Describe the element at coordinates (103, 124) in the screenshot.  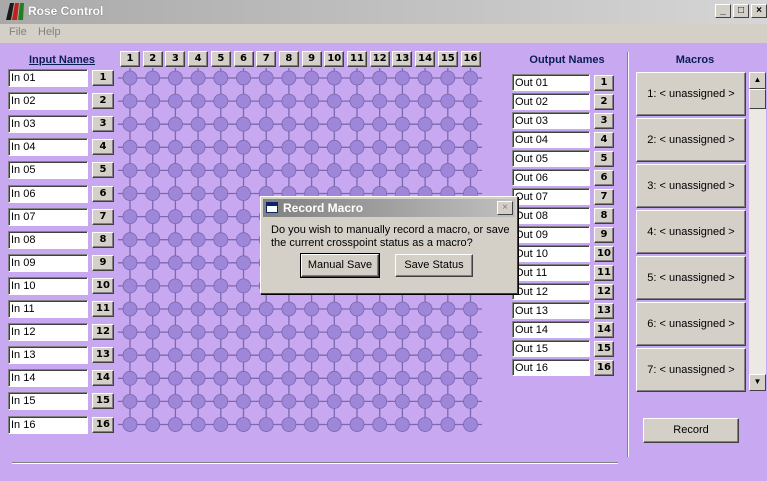
I see `input-number-button: 3` at that location.